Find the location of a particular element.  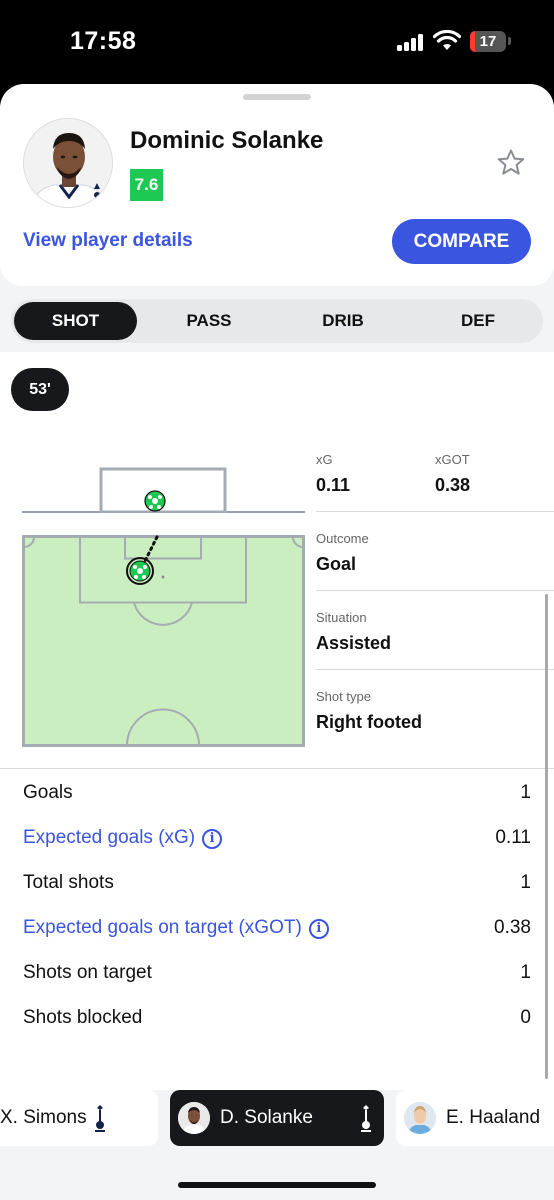

stat-row-label-link: Expected goals on target (xGOT) i is located at coordinates (176, 928).